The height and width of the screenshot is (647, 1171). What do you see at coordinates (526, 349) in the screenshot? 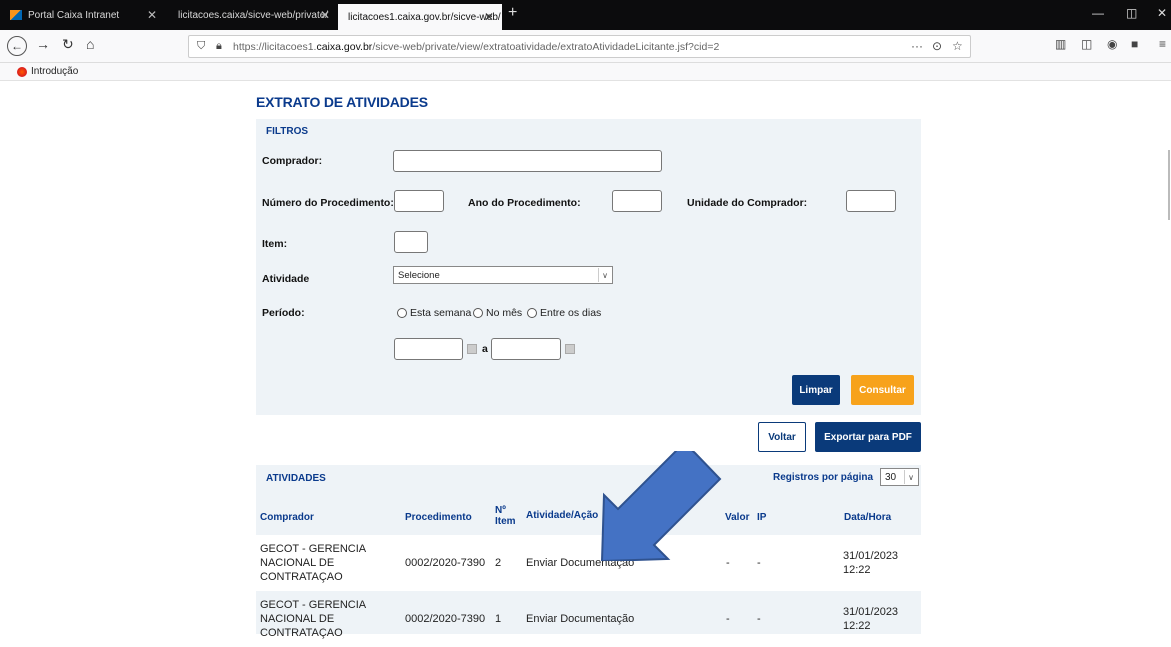
I see `date-end-input` at bounding box center [526, 349].